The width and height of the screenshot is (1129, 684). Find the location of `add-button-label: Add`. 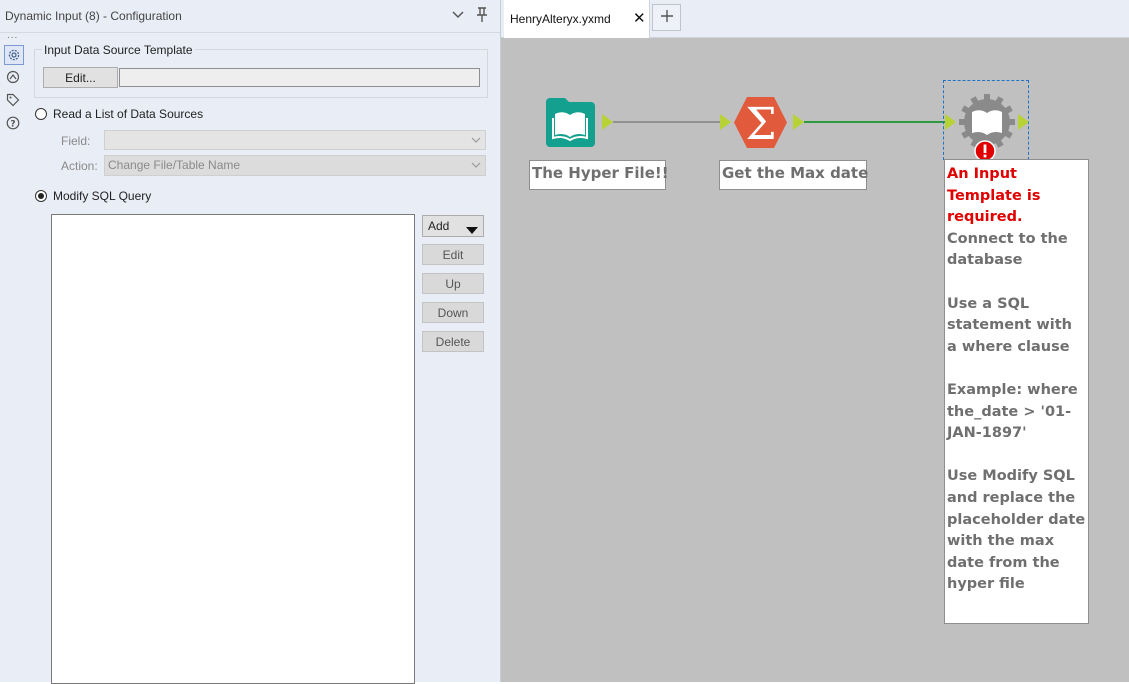

add-button-label: Add is located at coordinates (439, 226).